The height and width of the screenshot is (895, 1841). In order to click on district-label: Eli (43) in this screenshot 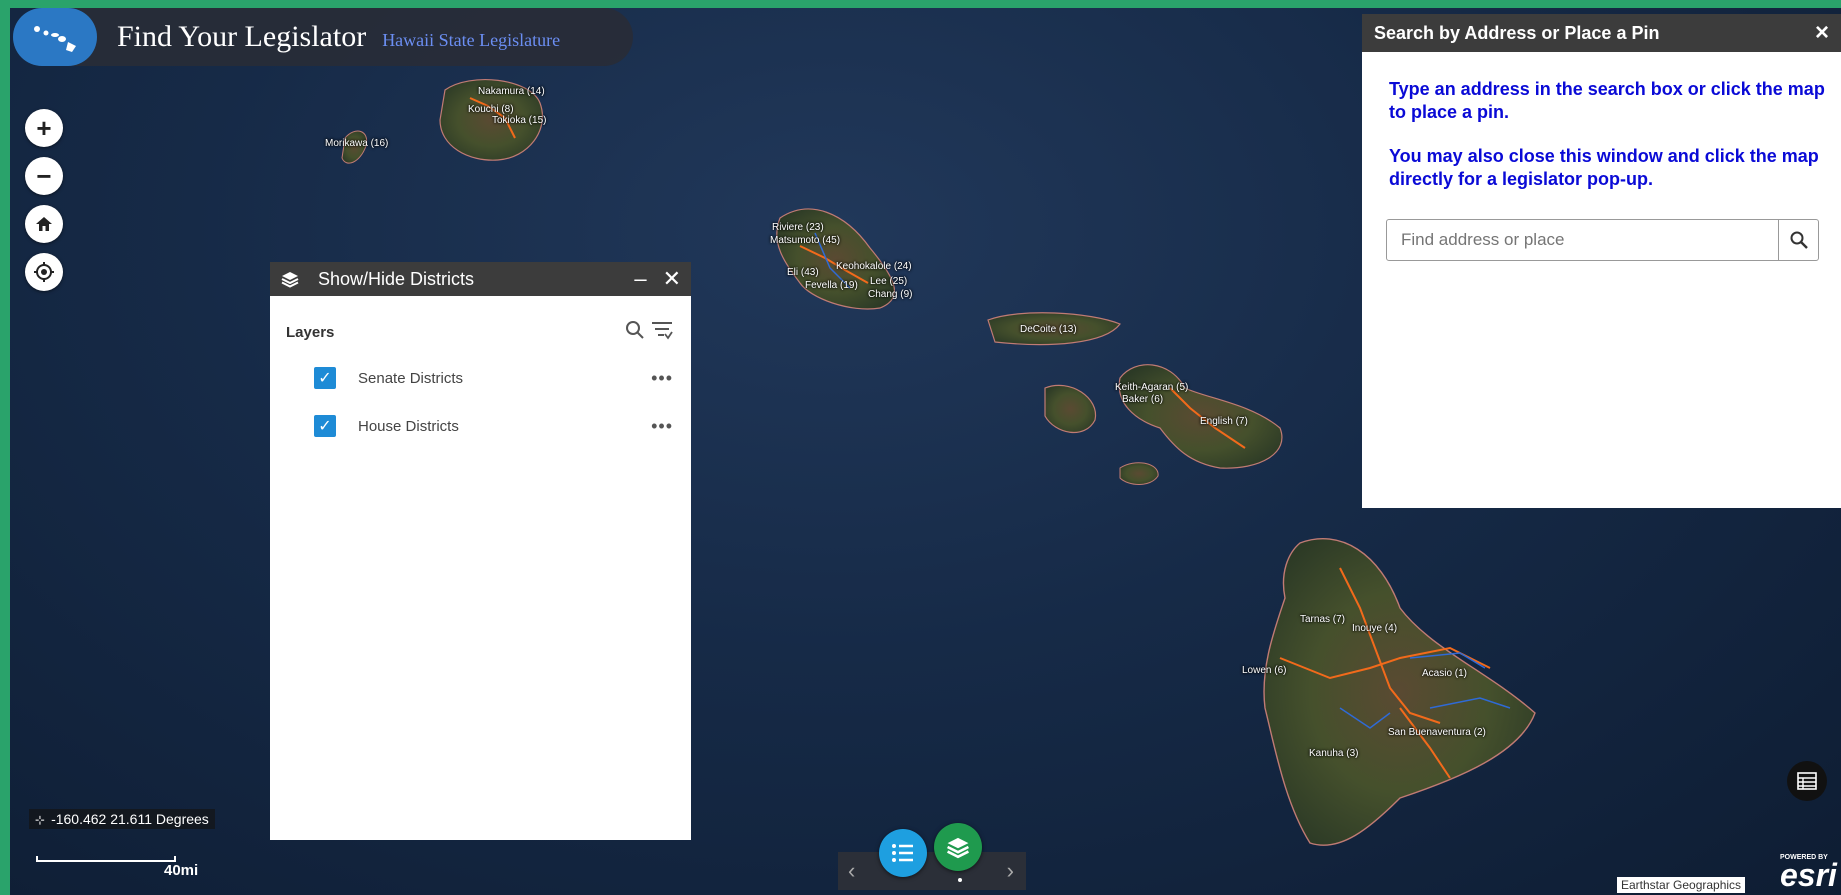, I will do `click(803, 272)`.